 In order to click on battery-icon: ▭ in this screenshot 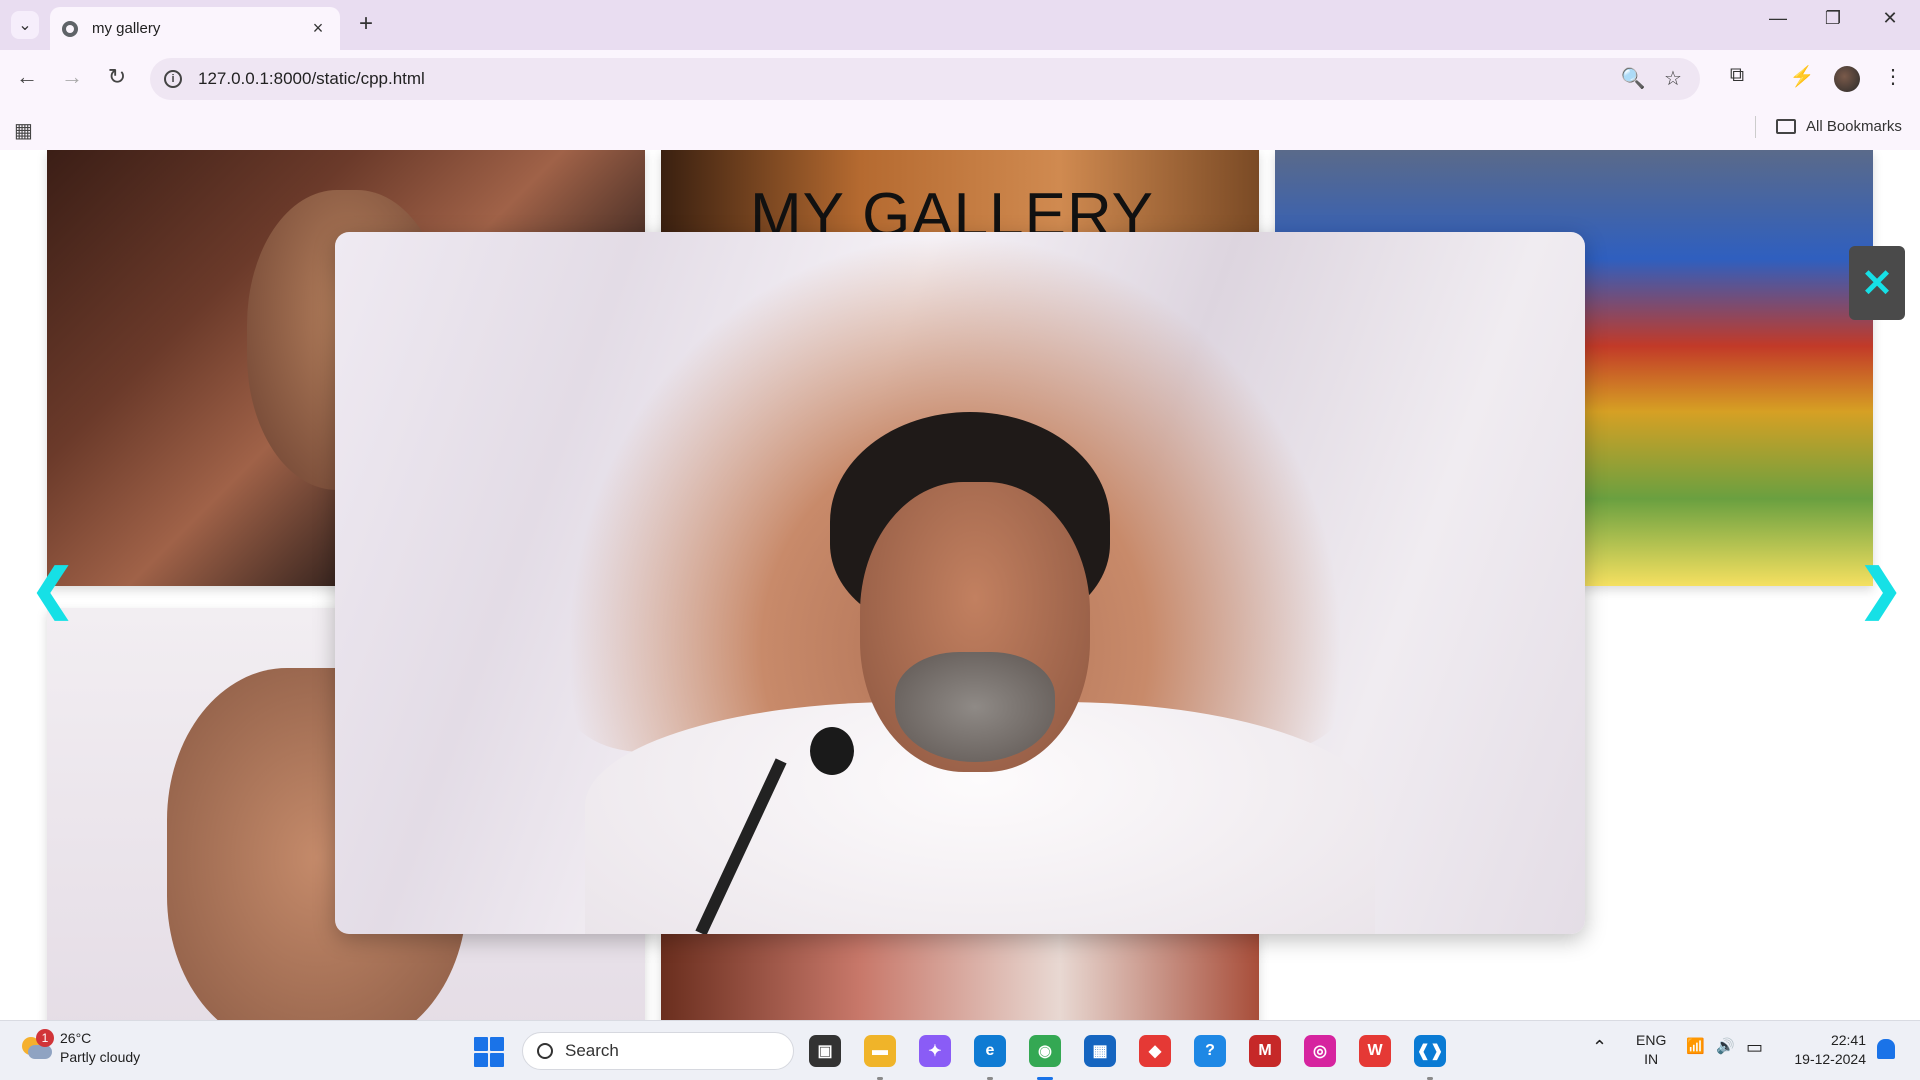, I will do `click(1754, 1047)`.